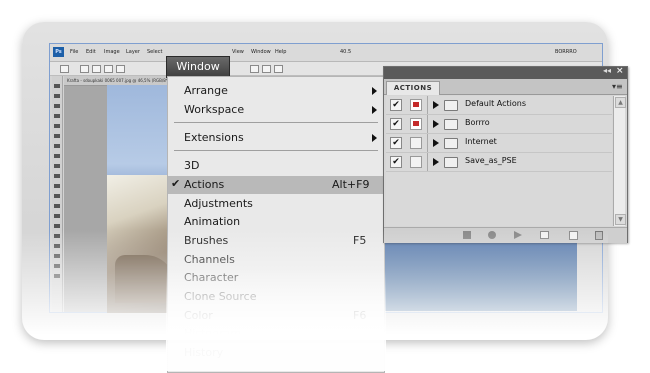 The width and height of the screenshot is (650, 373). What do you see at coordinates (57, 216) in the screenshot?
I see `dodge-tool-icon` at bounding box center [57, 216].